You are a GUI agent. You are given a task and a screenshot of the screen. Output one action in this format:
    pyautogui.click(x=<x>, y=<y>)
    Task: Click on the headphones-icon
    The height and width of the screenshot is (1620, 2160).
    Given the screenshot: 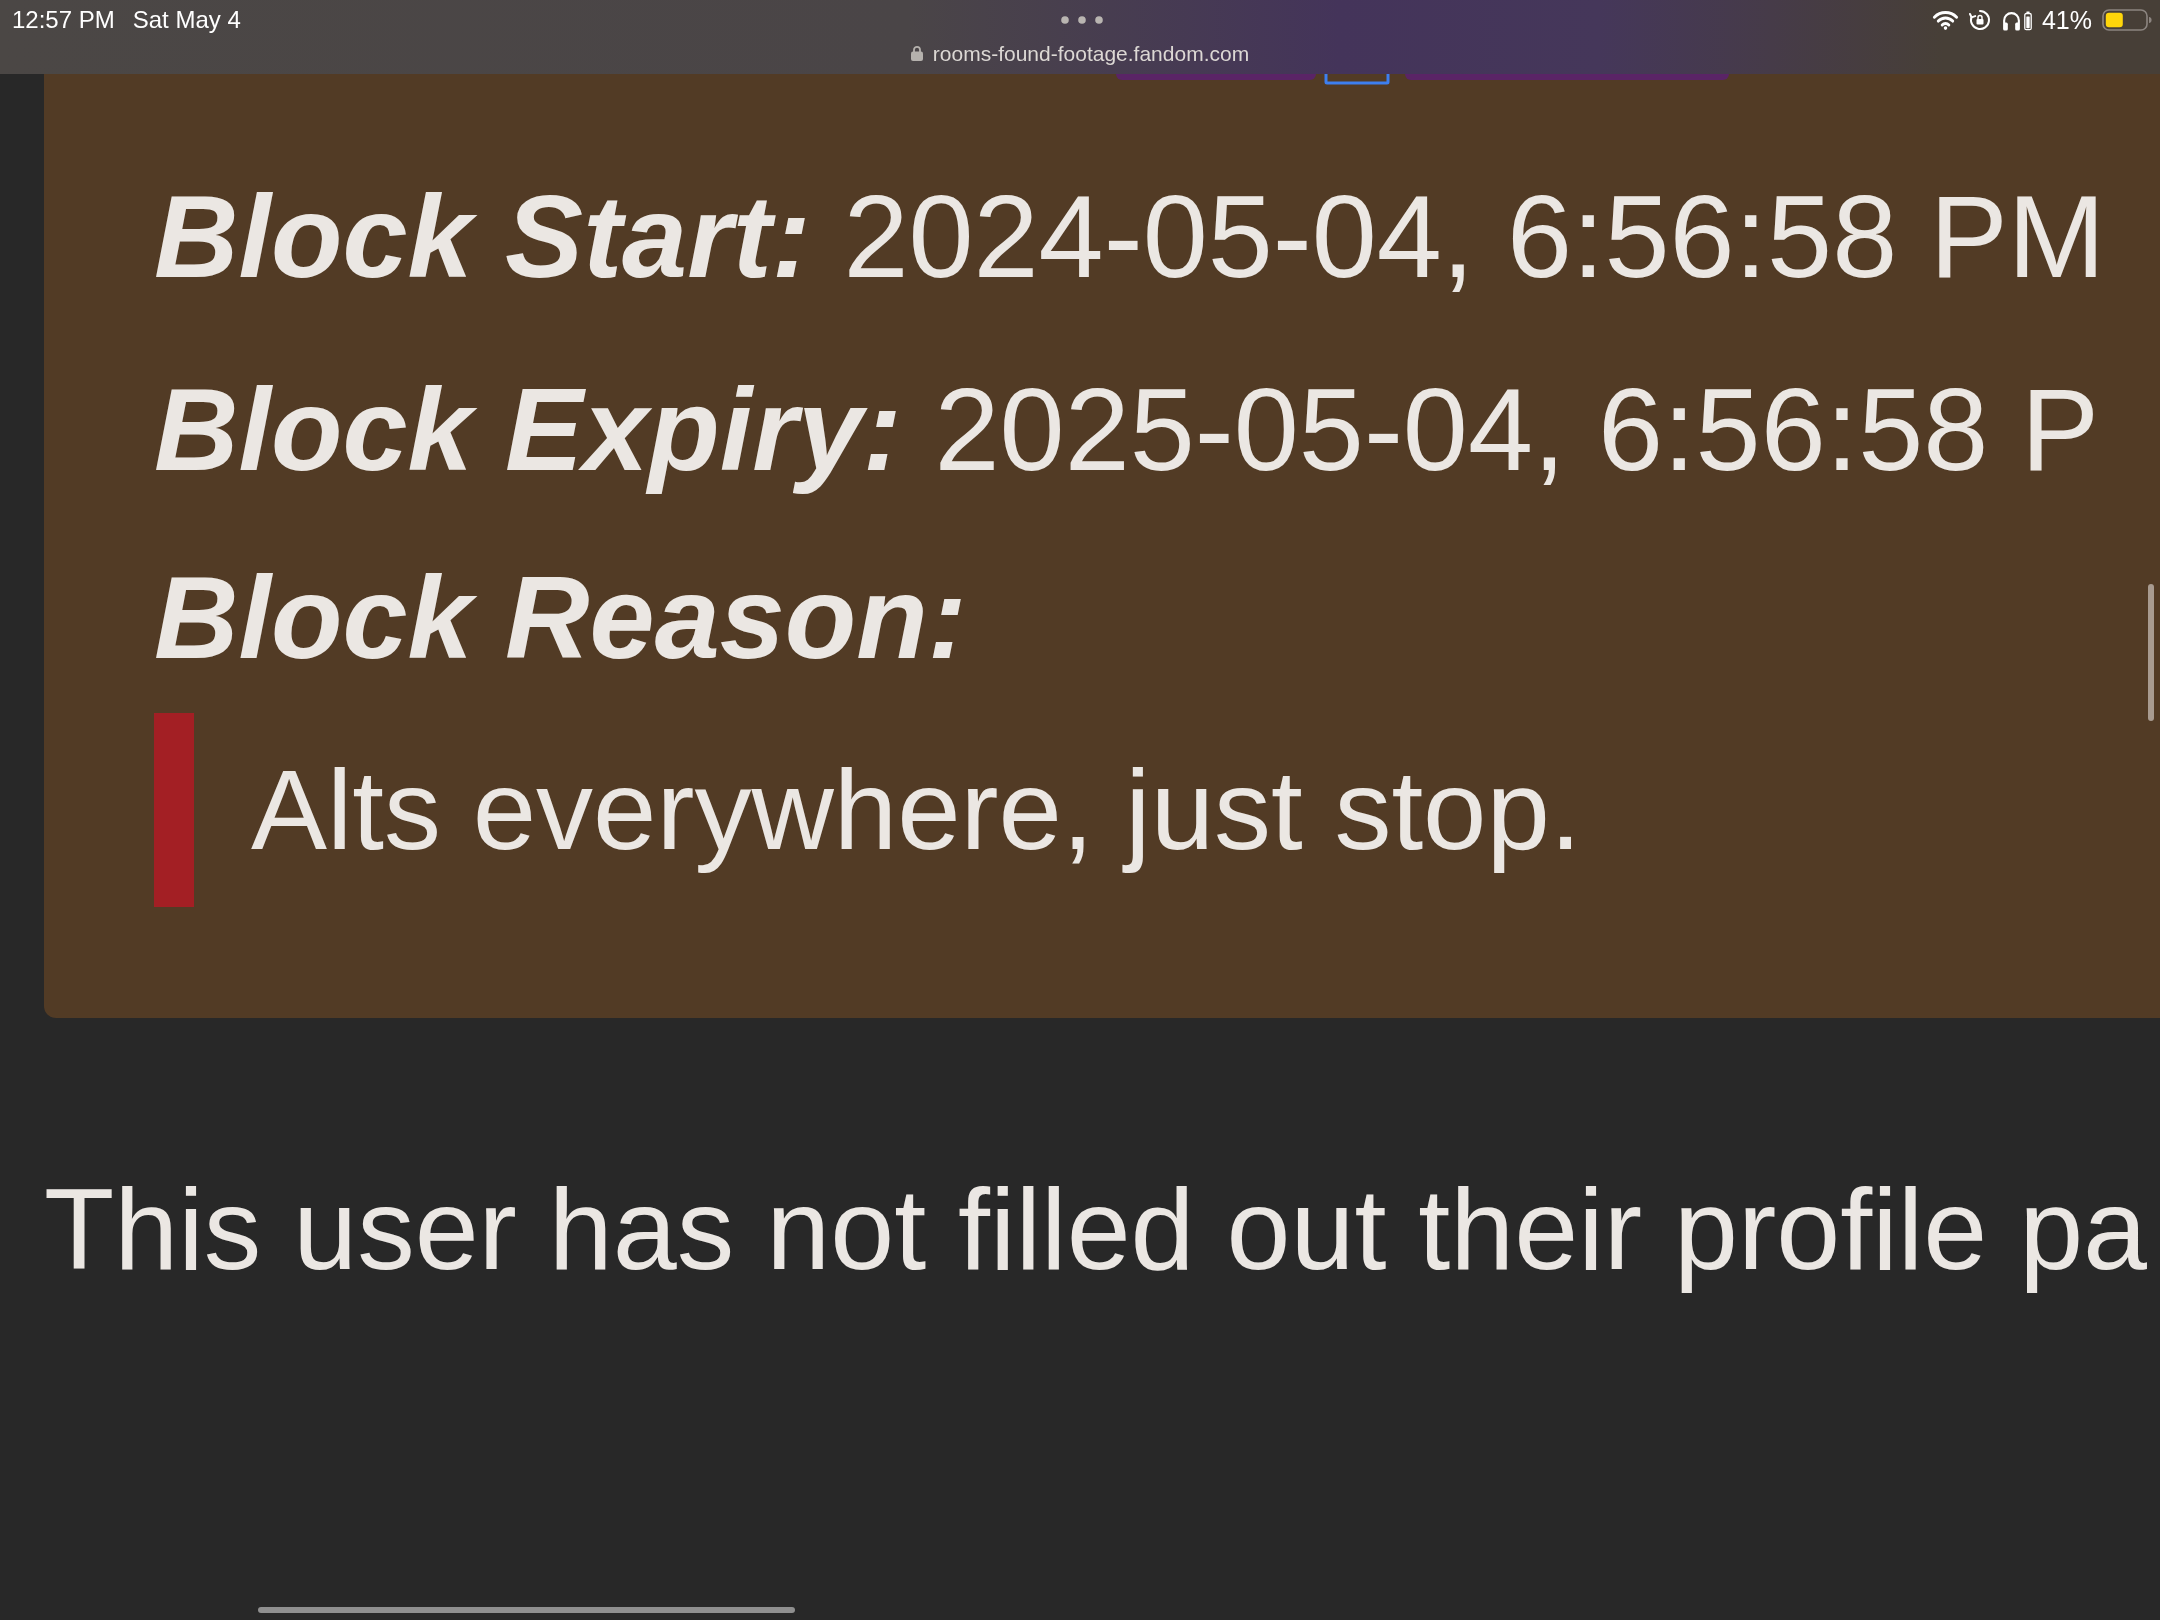 What is the action you would take?
    pyautogui.click(x=2011, y=20)
    